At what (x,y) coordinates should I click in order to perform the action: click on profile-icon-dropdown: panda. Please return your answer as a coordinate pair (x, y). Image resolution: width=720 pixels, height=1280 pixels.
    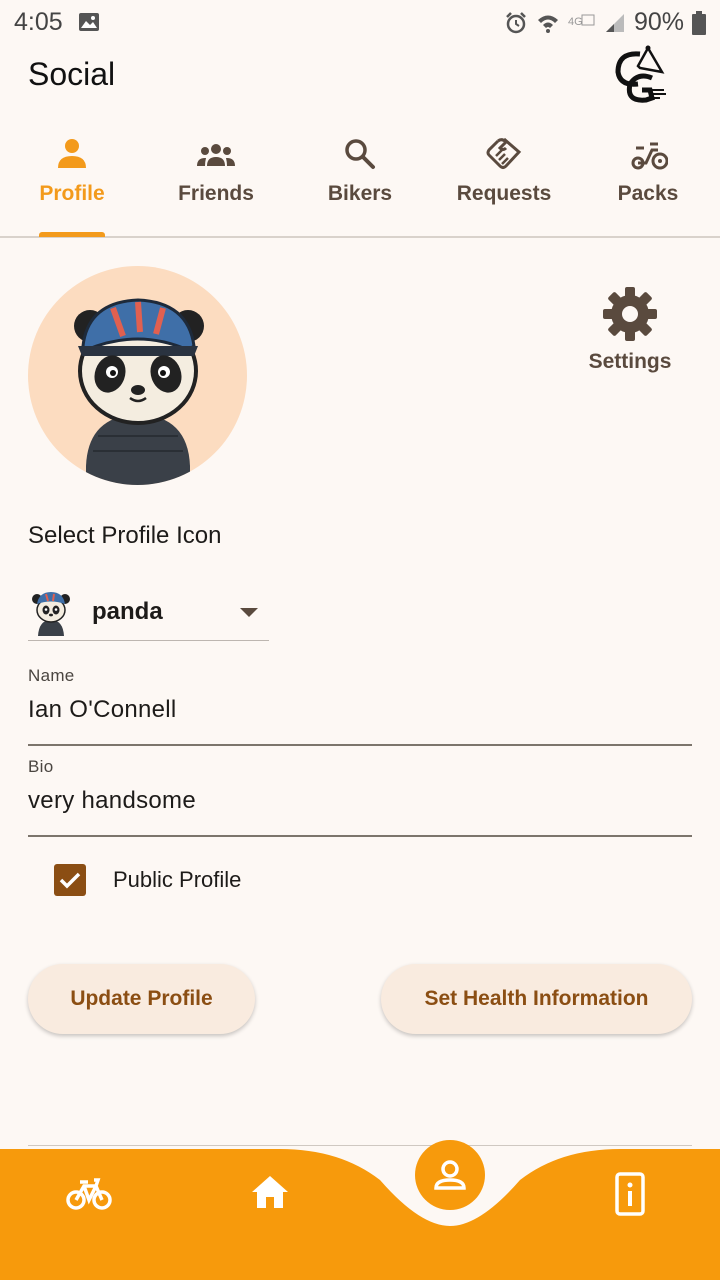
    Looking at the image, I should click on (148, 613).